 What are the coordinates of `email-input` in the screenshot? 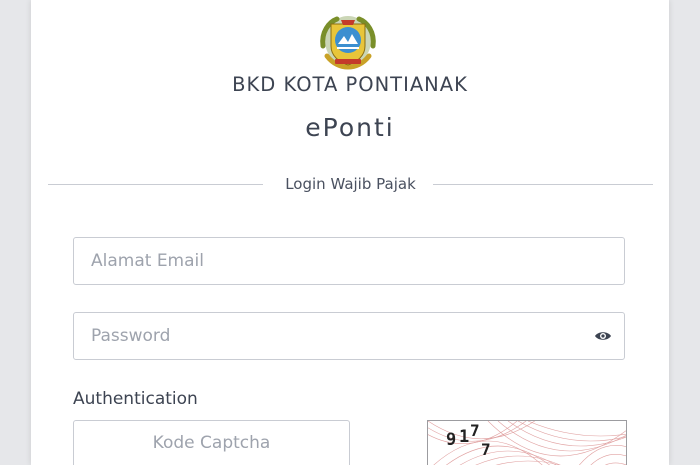 It's located at (349, 261).